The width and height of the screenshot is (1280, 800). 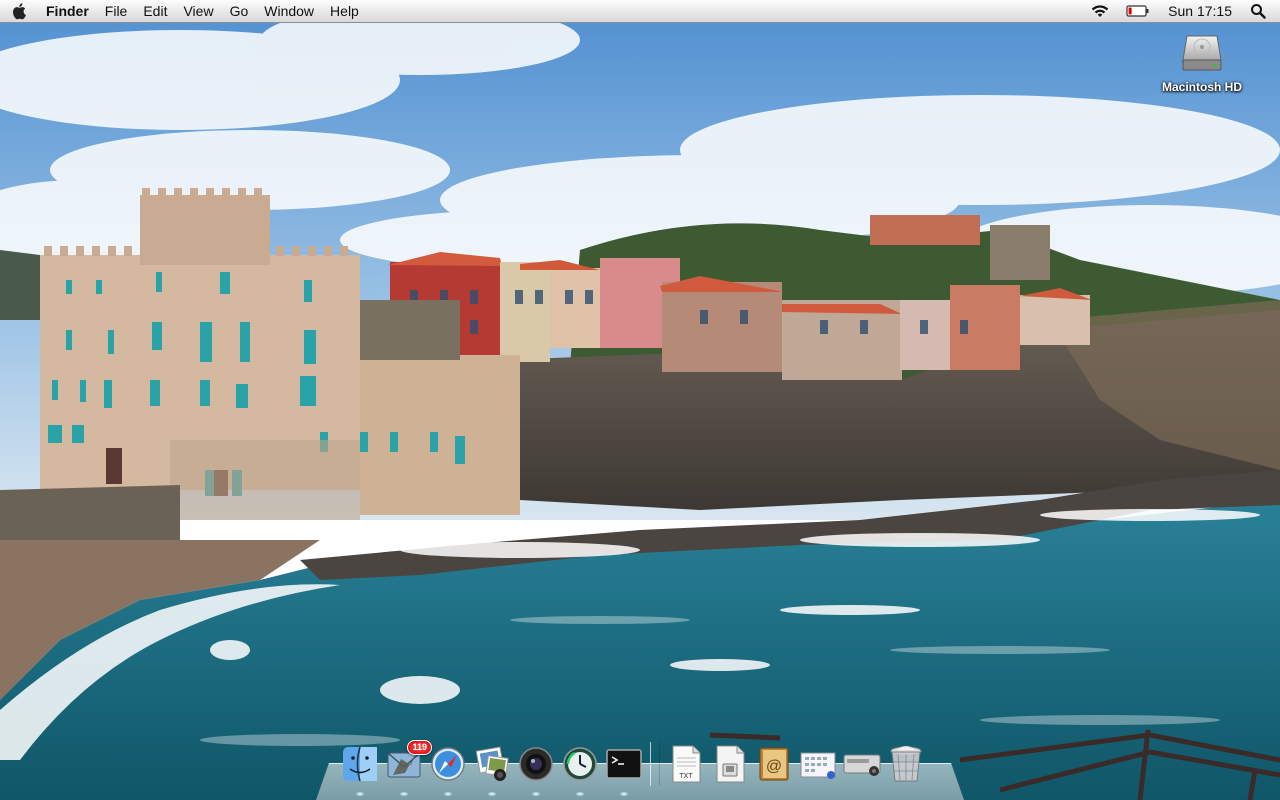 What do you see at coordinates (1201, 87) in the screenshot?
I see `desktop-icon-label: Macintosh HD` at bounding box center [1201, 87].